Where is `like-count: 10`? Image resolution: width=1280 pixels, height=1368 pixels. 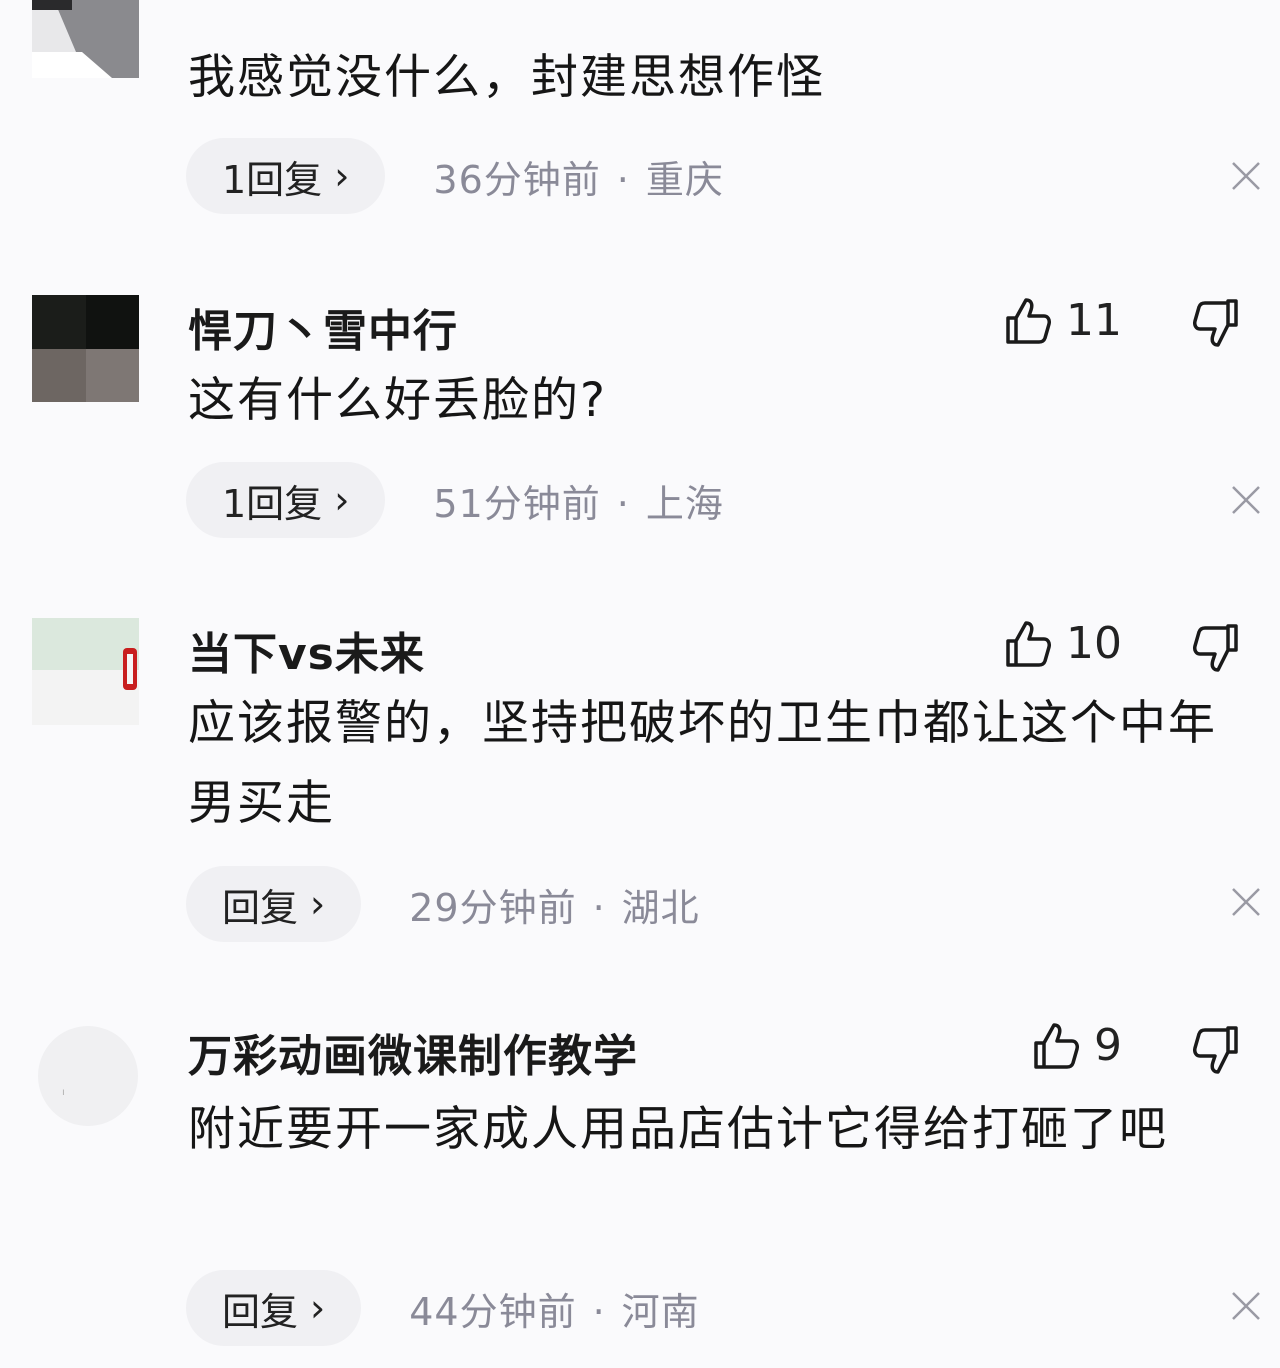
like-count: 10 is located at coordinates (1094, 643).